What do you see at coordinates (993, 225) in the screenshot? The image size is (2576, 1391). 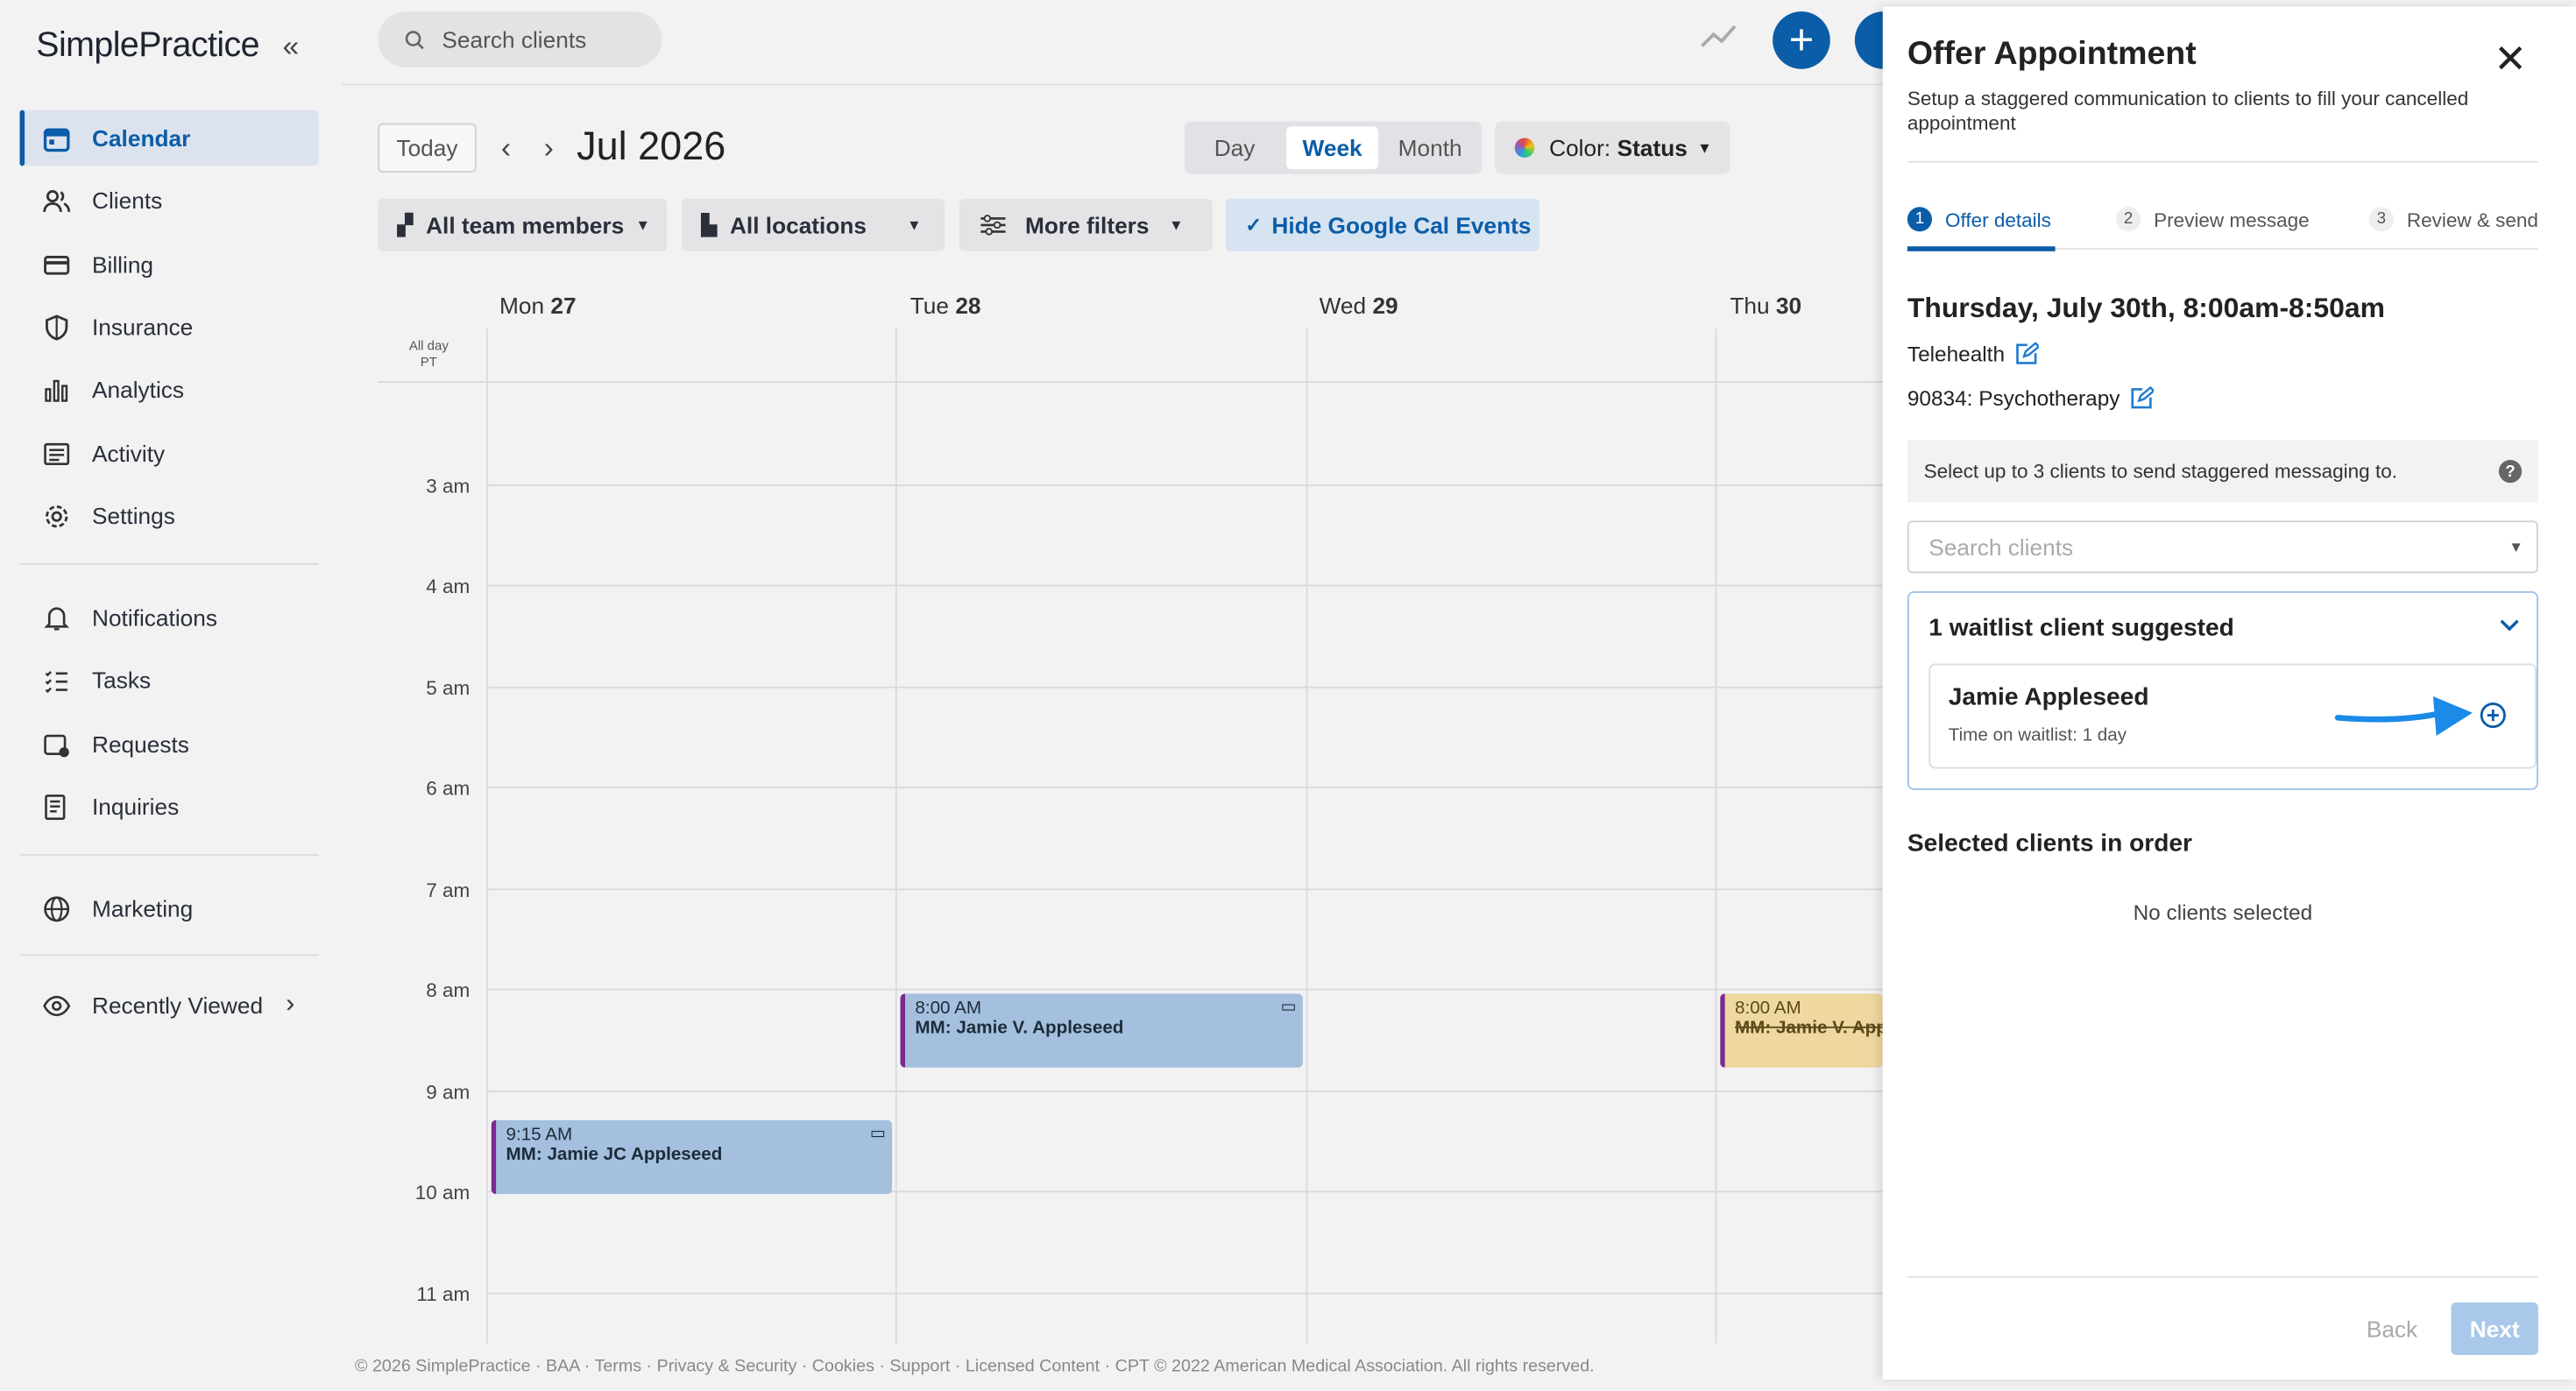 I see `sliders-icon` at bounding box center [993, 225].